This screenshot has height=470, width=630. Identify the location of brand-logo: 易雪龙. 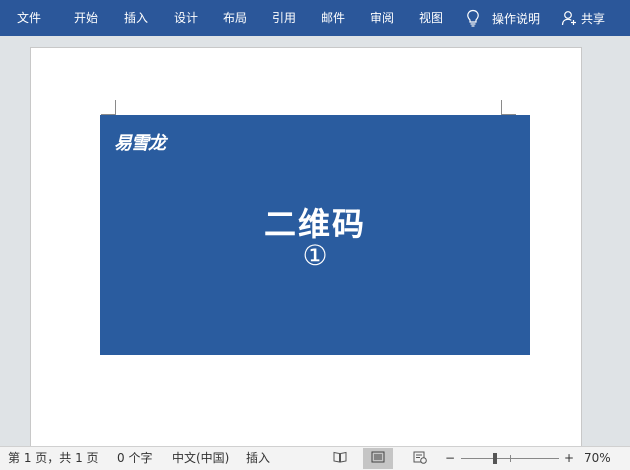
(140, 143).